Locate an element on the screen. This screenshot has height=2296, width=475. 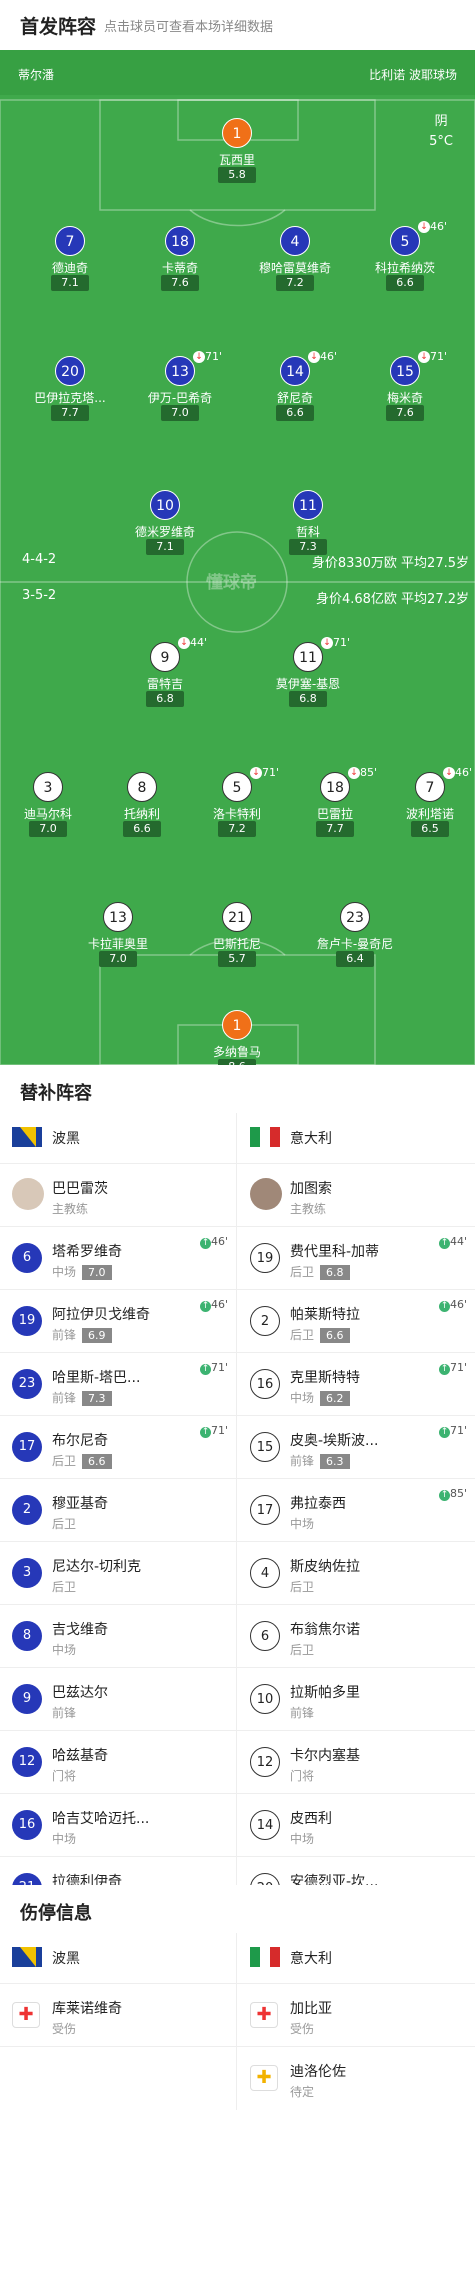
jersey-number: 19 is located at coordinates (27, 1321).